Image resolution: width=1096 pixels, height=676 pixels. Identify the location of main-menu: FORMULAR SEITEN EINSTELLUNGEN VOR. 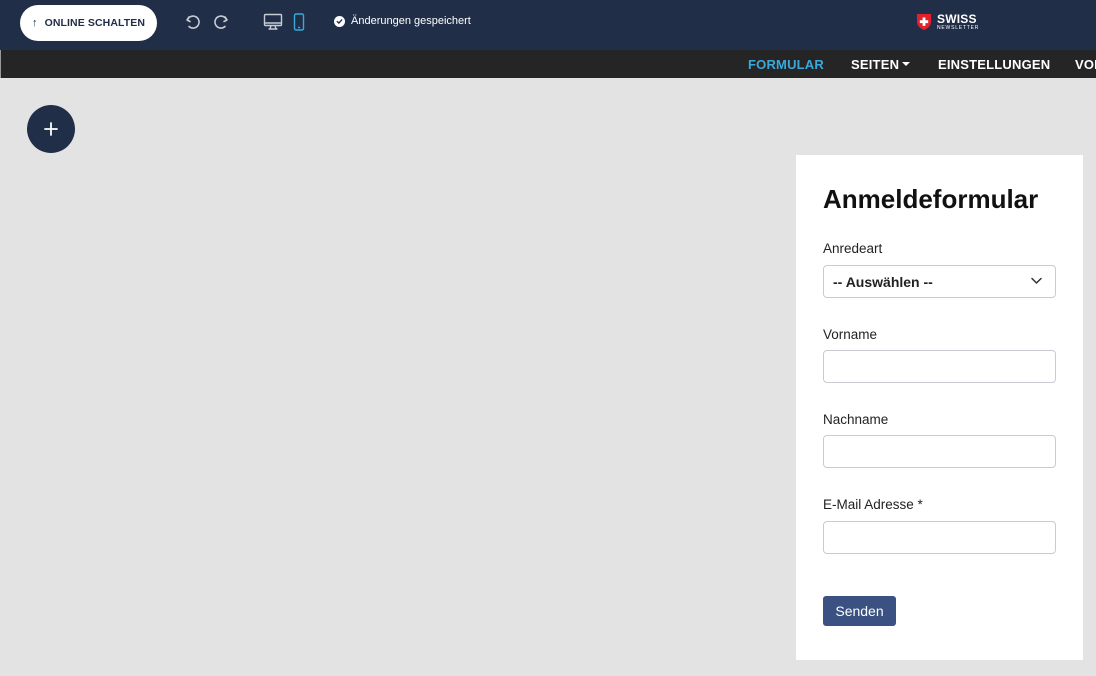
(548, 64).